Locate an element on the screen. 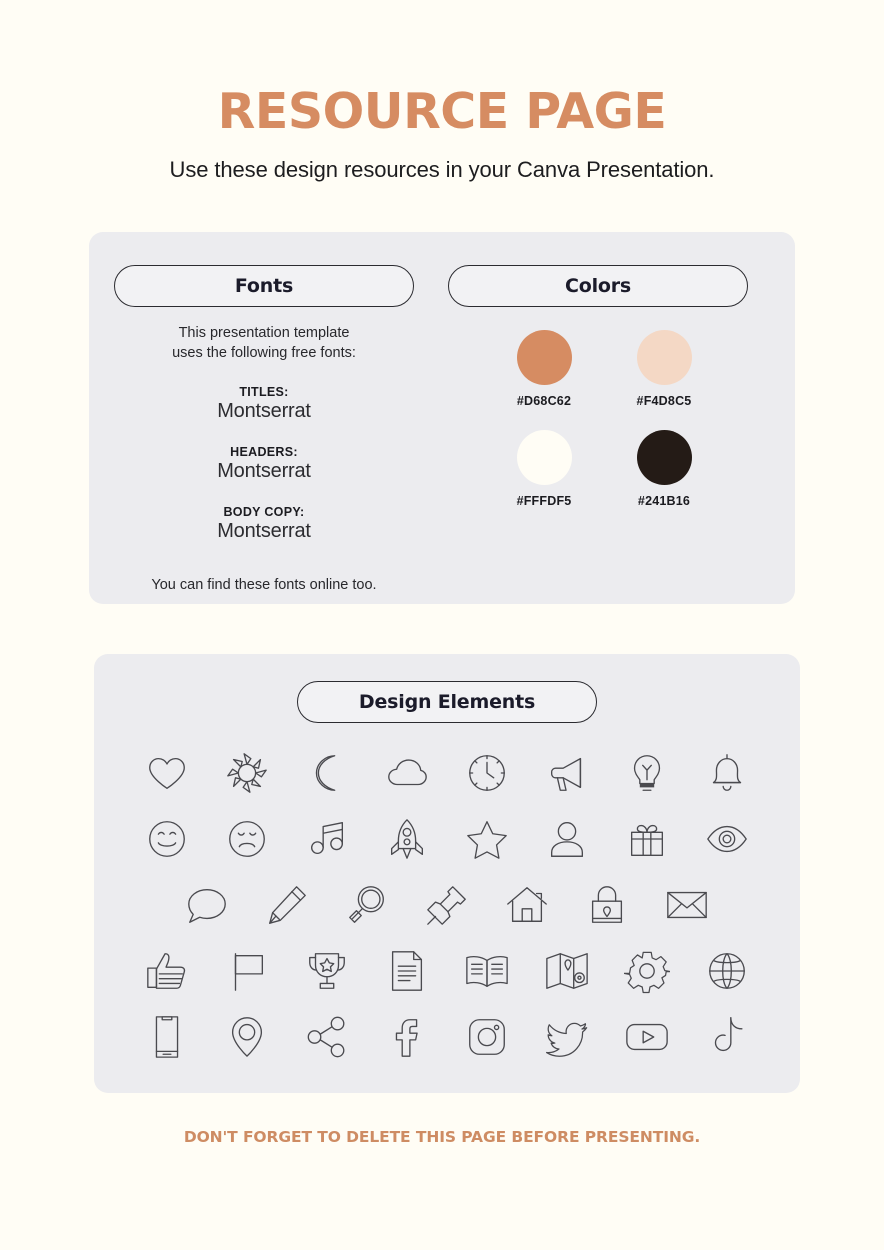 The height and width of the screenshot is (1250, 884). cloud-icon is located at coordinates (407, 773).